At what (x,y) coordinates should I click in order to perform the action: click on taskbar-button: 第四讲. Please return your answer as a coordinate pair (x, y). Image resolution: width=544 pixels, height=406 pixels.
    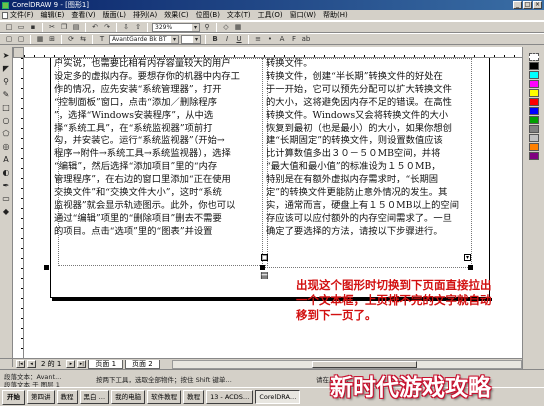
    Looking at the image, I should click on (41, 397).